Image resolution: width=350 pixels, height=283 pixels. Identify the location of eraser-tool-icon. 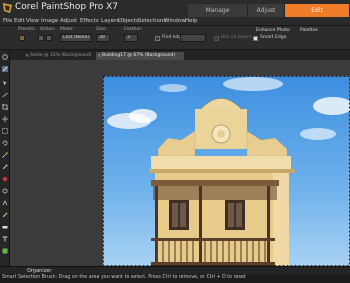
(5, 227).